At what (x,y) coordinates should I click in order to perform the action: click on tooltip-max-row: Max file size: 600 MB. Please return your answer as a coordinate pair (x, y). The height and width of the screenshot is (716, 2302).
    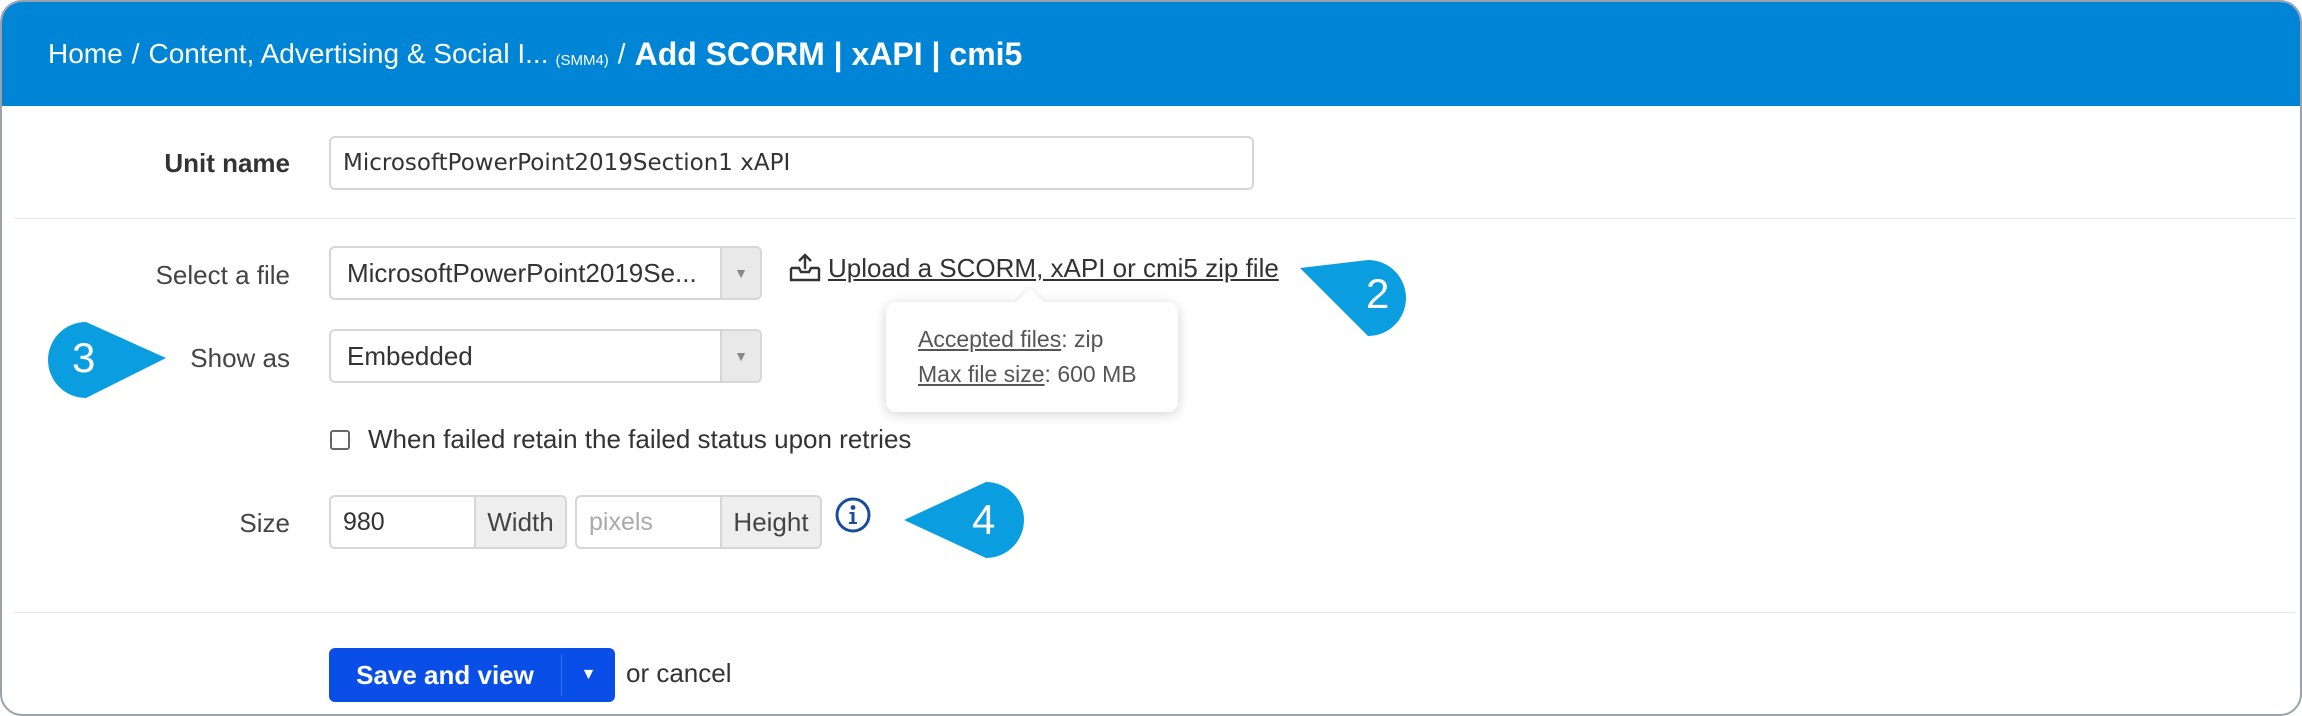
    Looking at the image, I should click on (1048, 374).